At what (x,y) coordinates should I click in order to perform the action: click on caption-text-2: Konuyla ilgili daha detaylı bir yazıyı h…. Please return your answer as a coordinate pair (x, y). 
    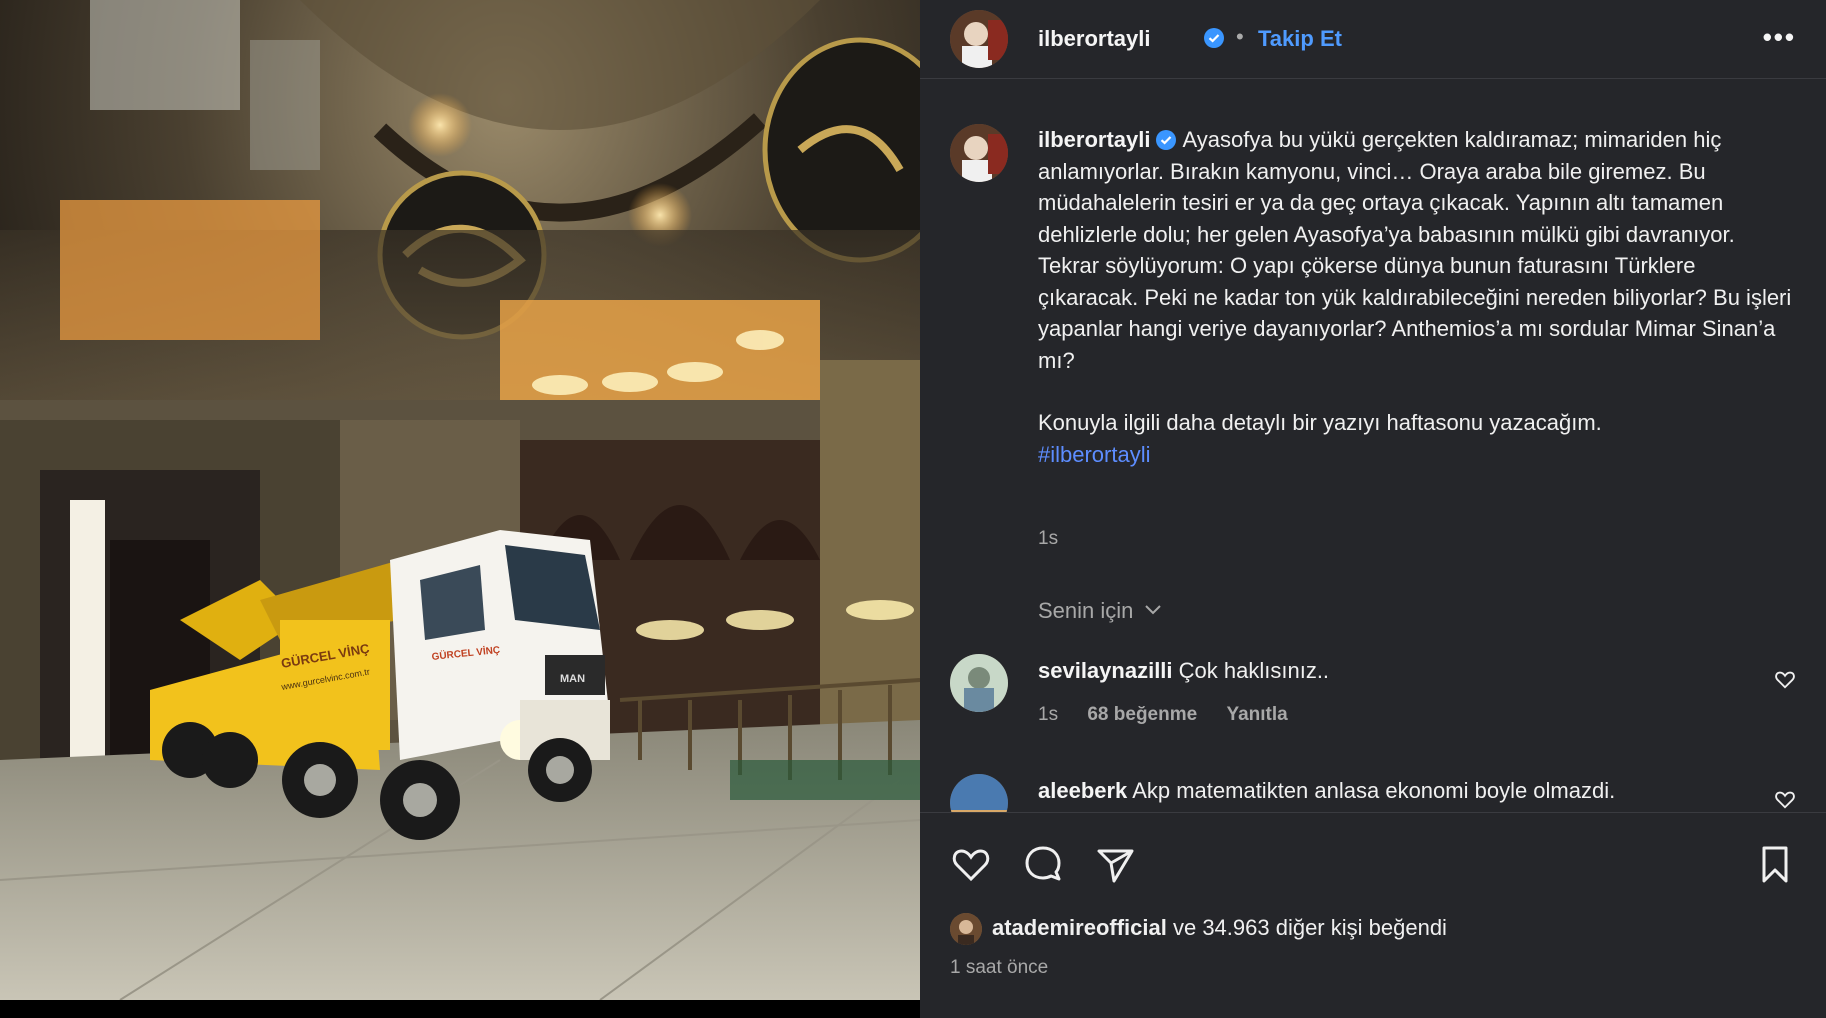
    Looking at the image, I should click on (1320, 422).